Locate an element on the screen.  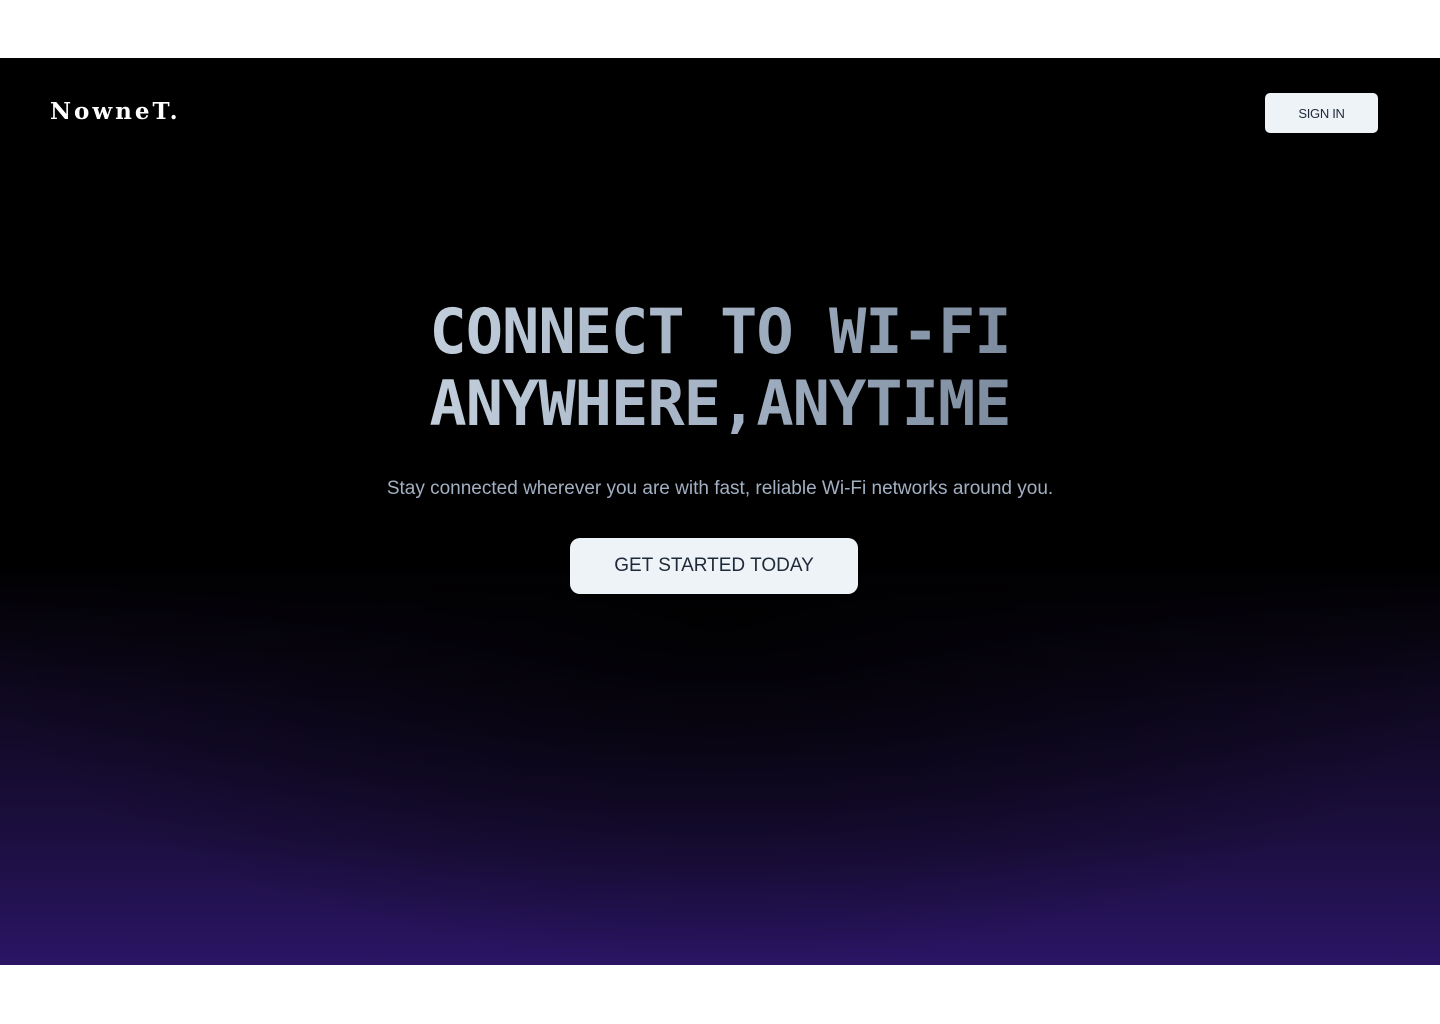
hero-headline-line-2: ANYWHERE,ANYTIME is located at coordinates (720, 403).